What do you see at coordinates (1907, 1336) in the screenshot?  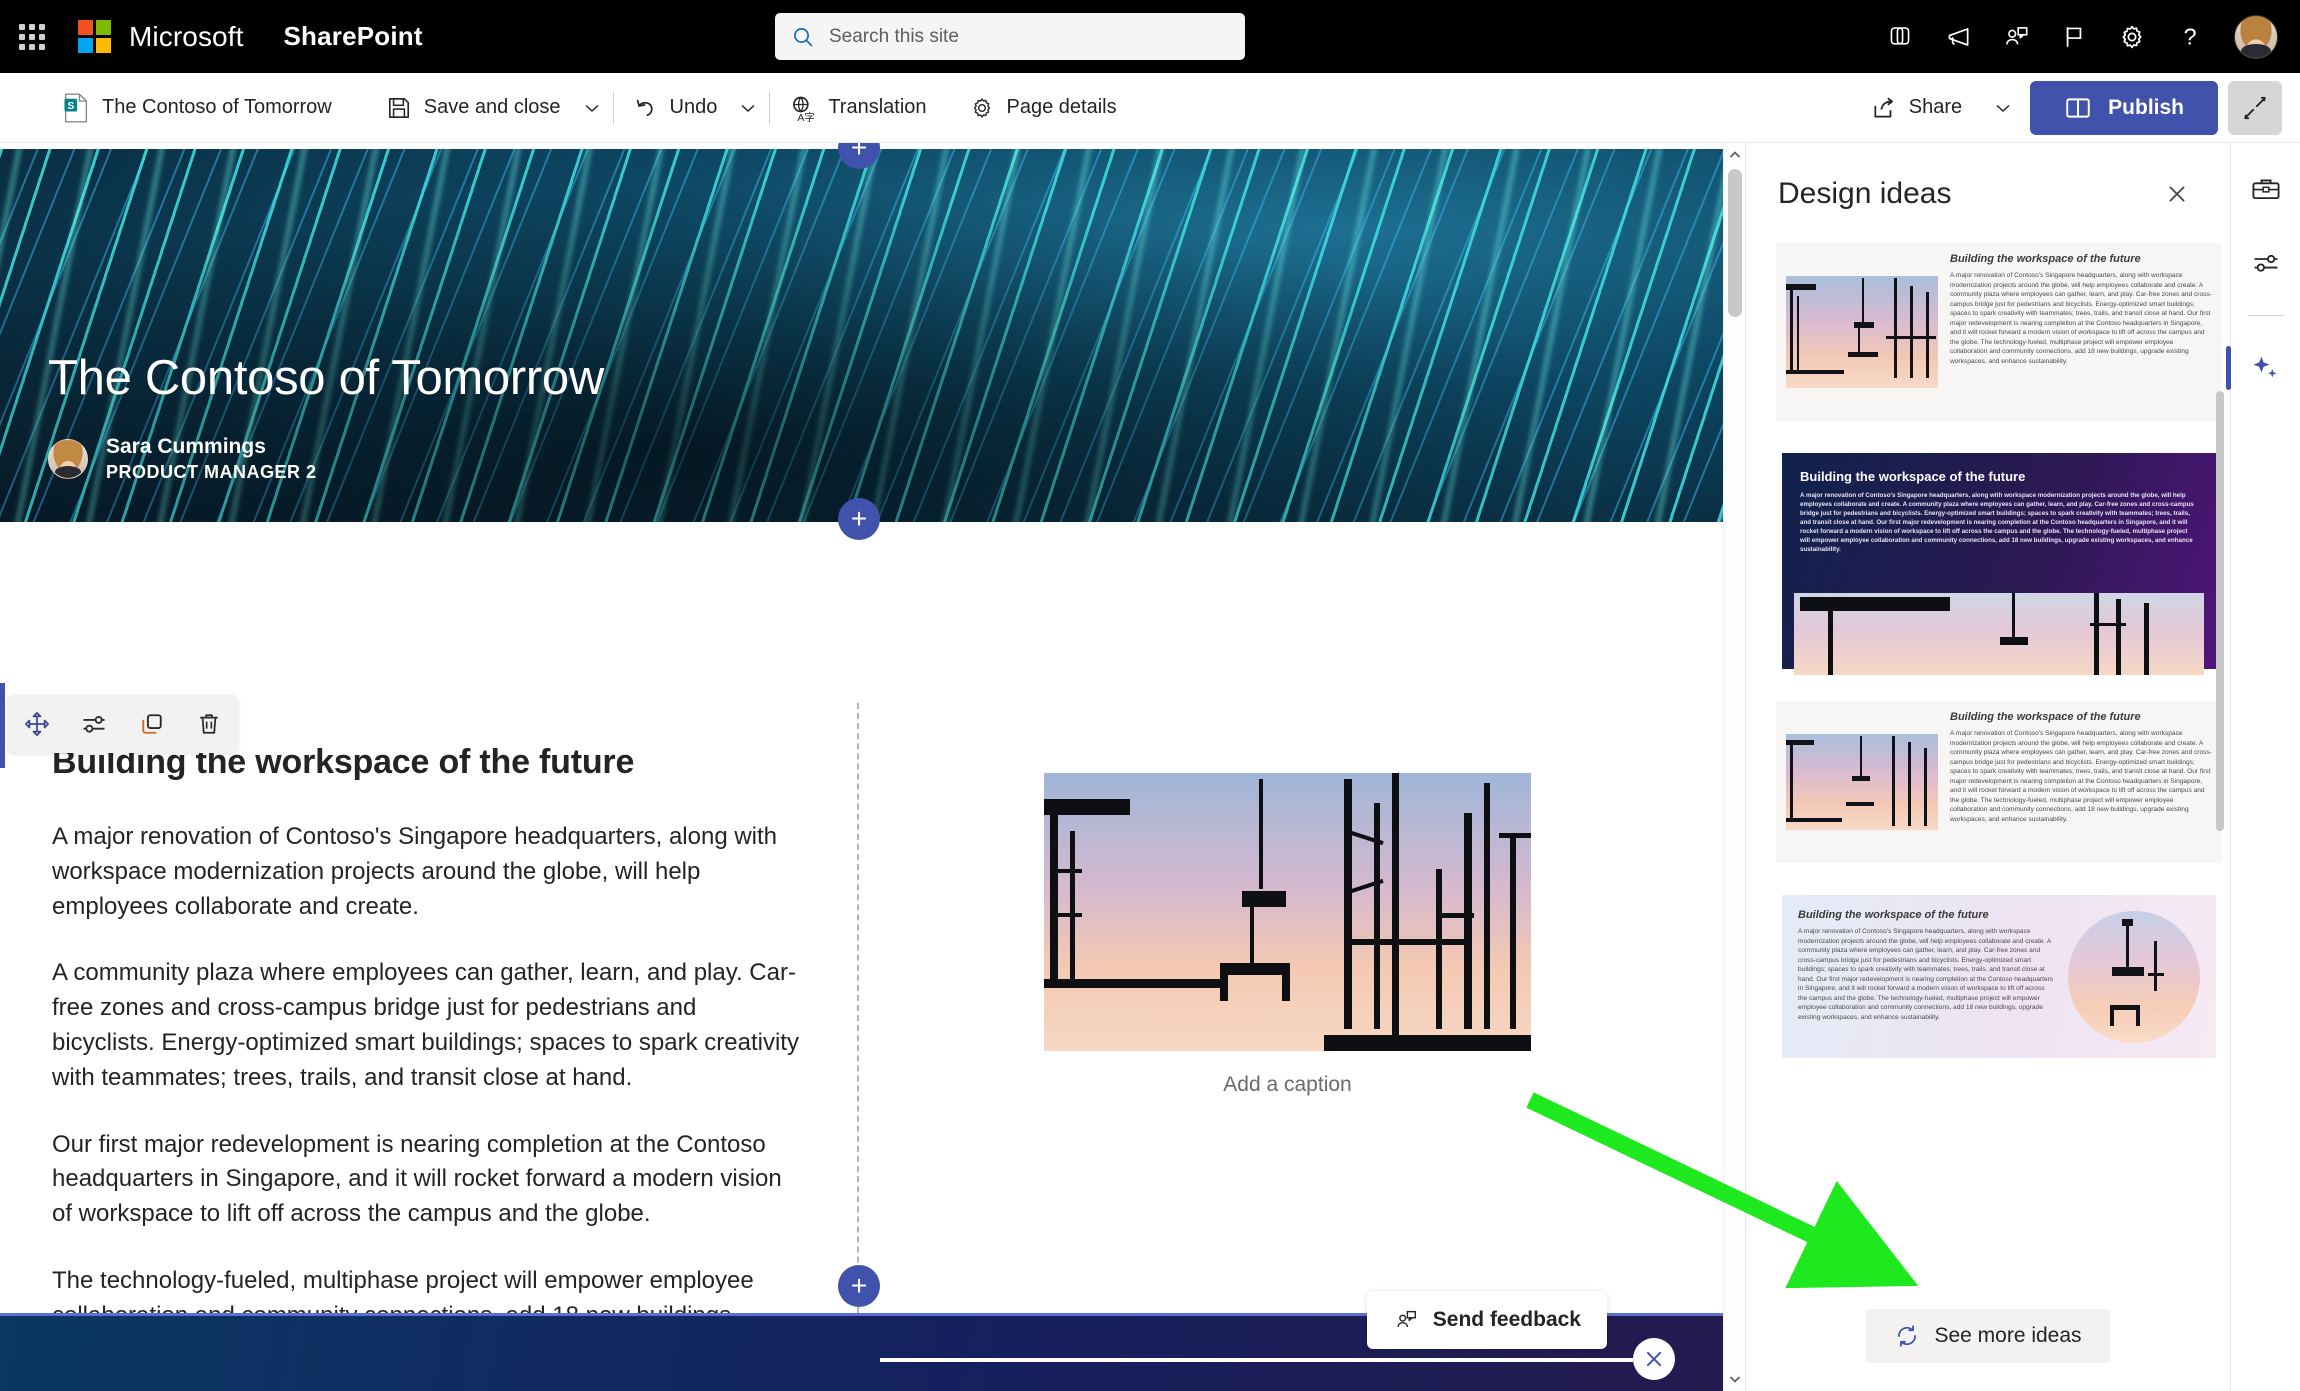 I see `refresh-icon` at bounding box center [1907, 1336].